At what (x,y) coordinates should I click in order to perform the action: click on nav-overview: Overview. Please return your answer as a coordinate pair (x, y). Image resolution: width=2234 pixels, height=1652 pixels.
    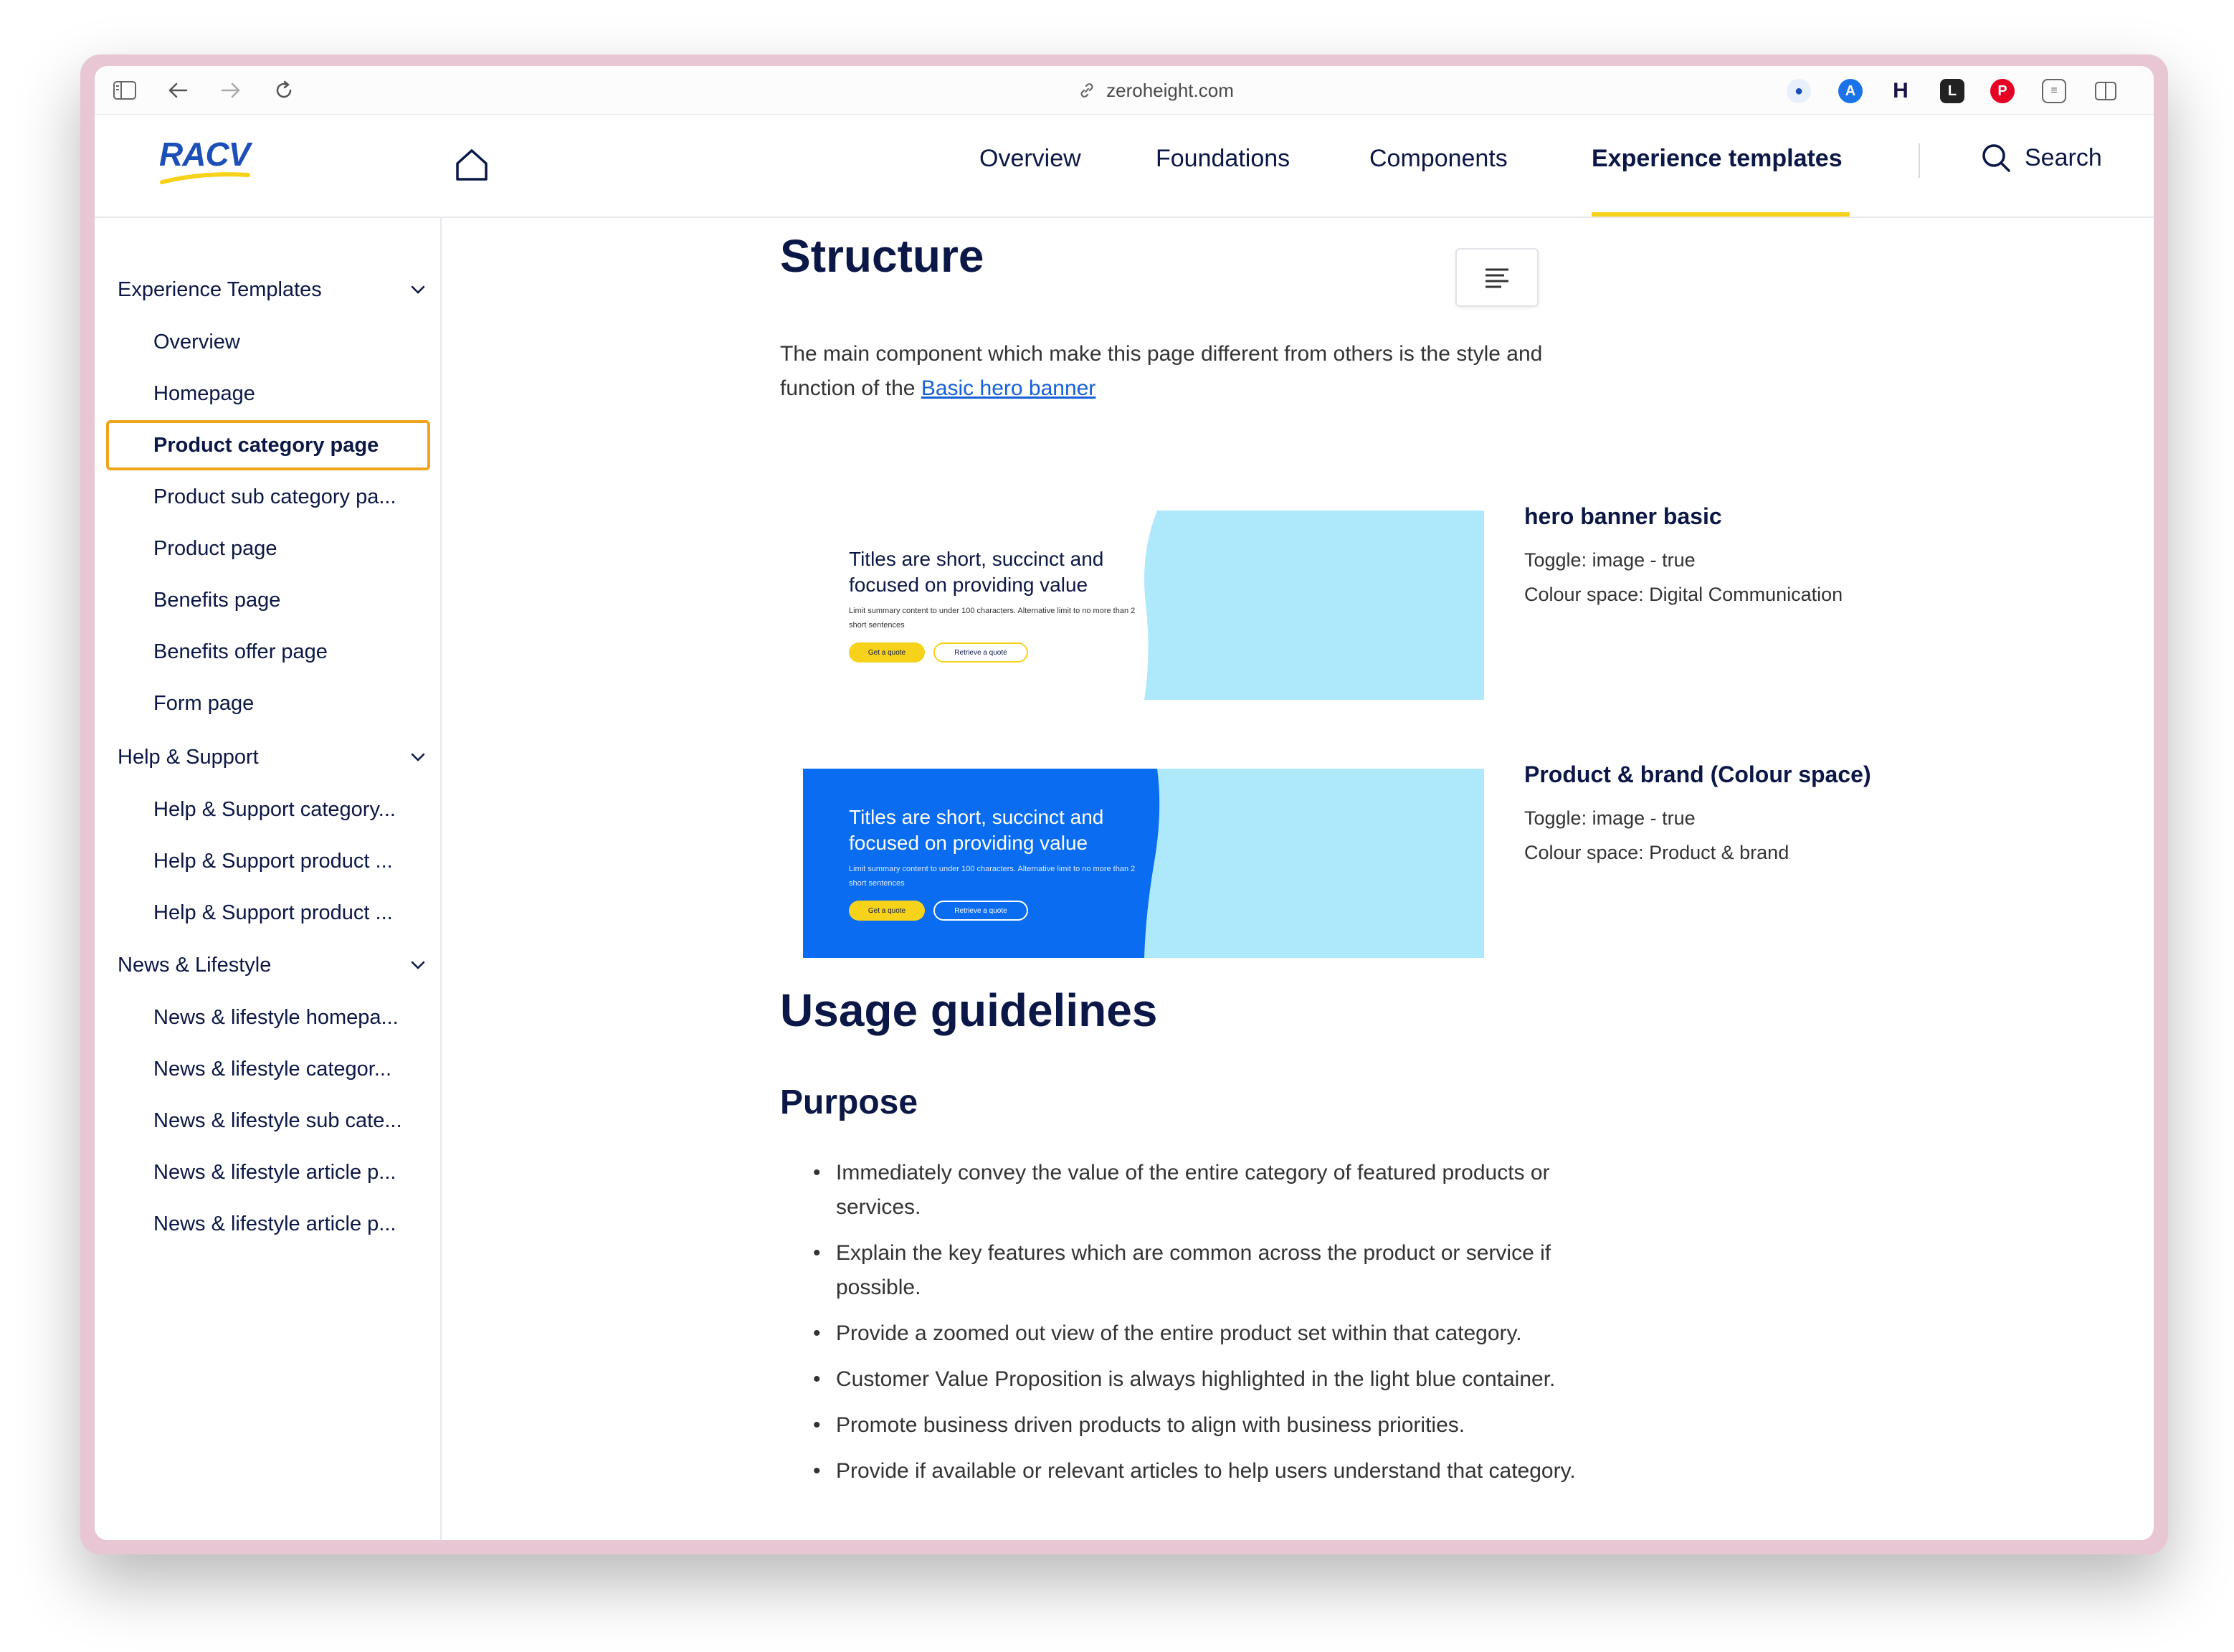
    Looking at the image, I should click on (1030, 159).